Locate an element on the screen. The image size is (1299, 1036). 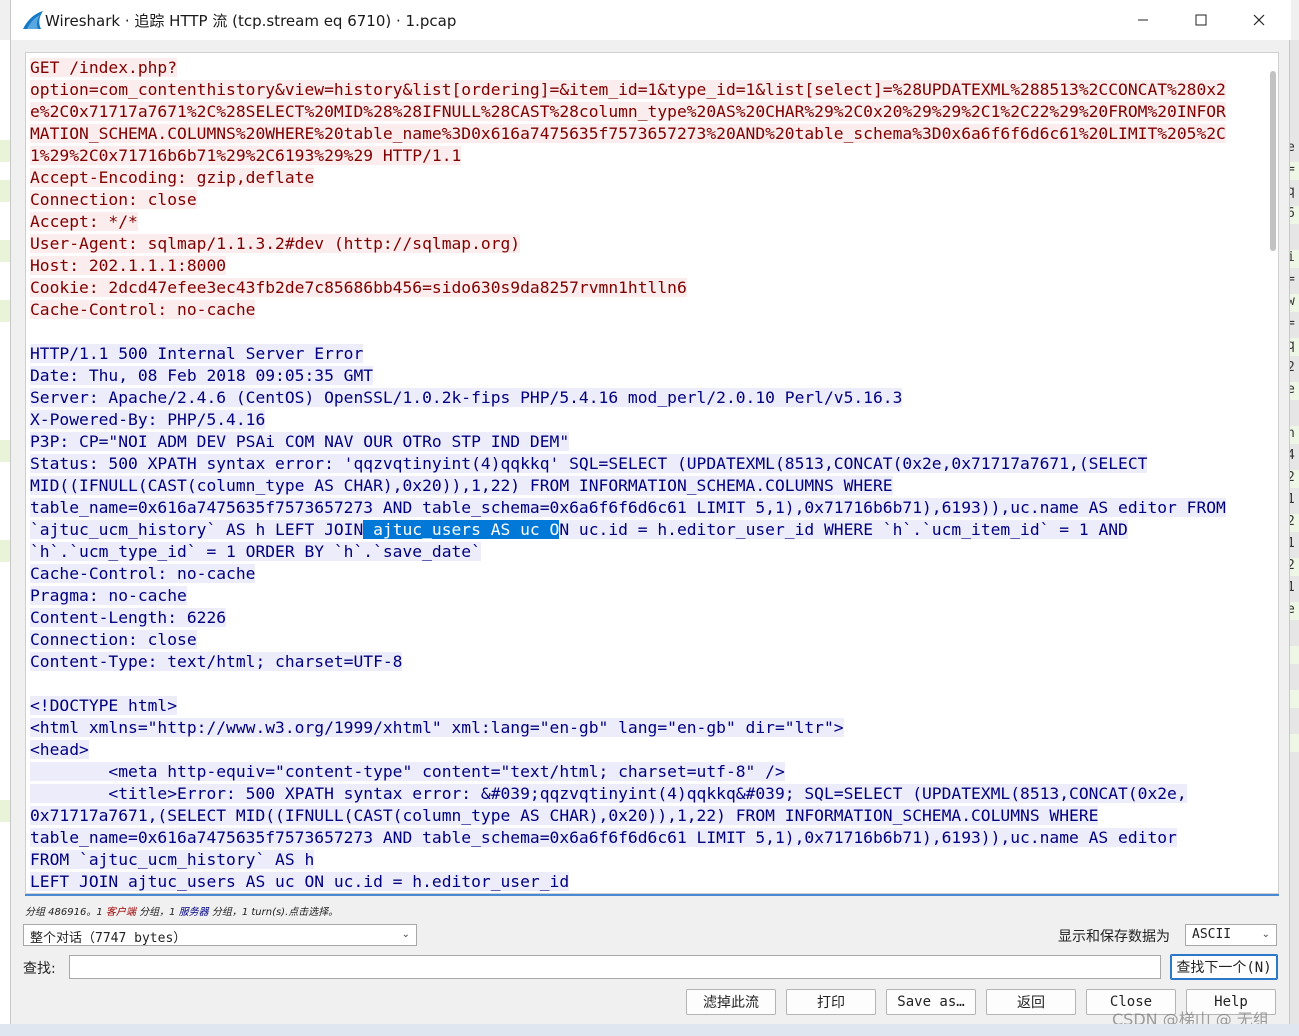
show-save-as-label: 显示和保存数据为 is located at coordinates (1114, 937).